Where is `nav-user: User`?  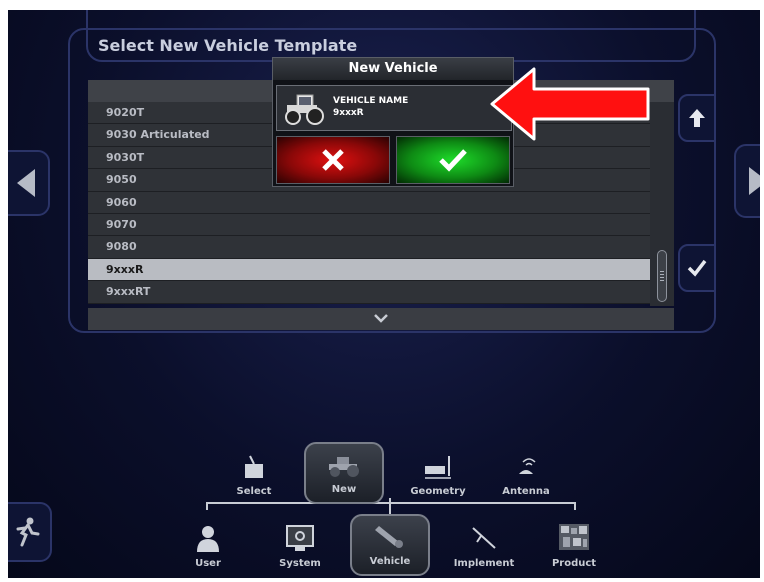 nav-user: User is located at coordinates (208, 548).